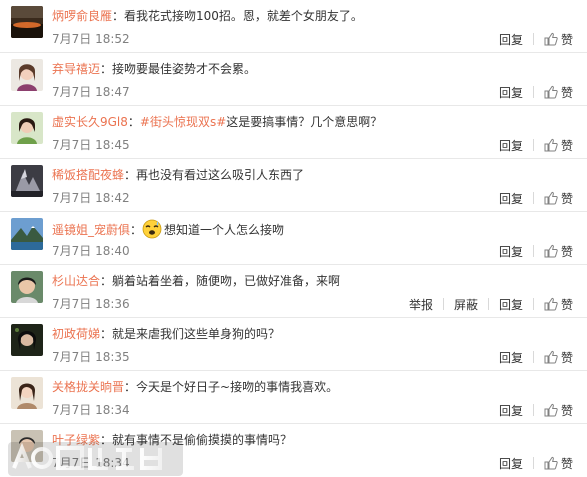 This screenshot has height=477, width=587. I want to click on comment-username: 遥镜姐_宠蔚俱, so click(91, 230).